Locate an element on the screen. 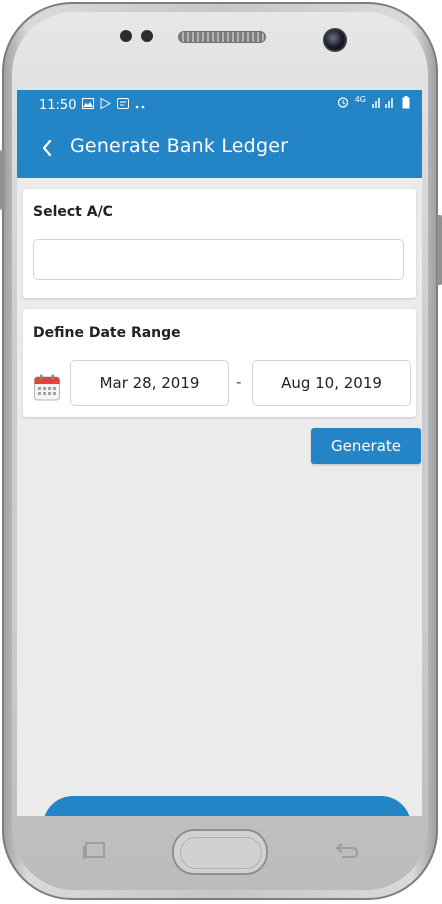 This screenshot has height=904, width=442. calendar-icon is located at coordinates (47, 388).